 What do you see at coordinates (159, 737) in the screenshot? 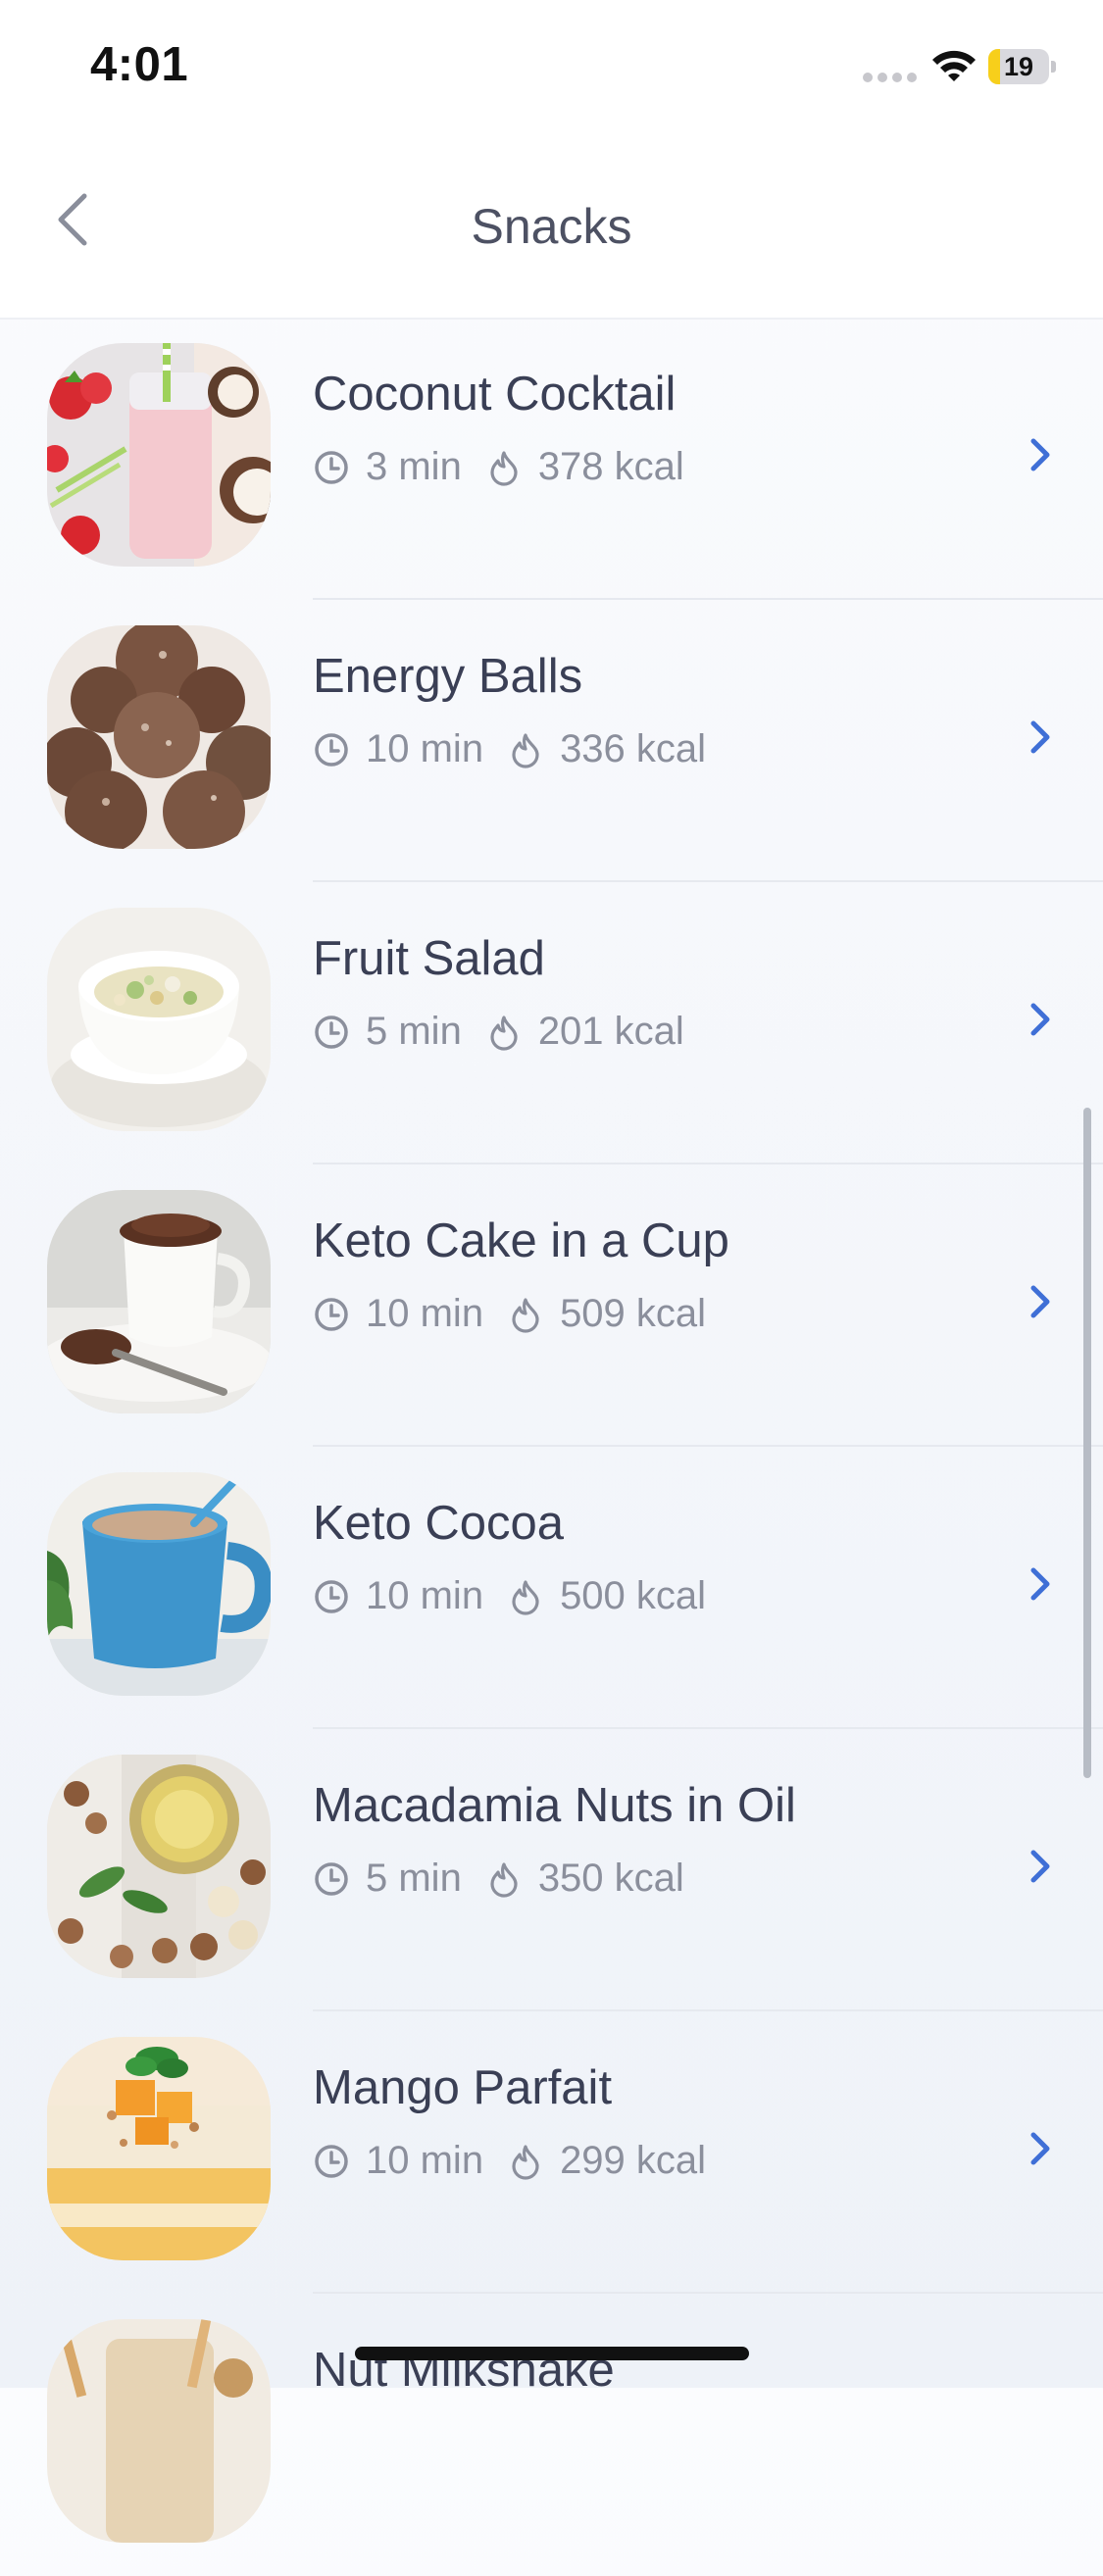
I see `energy-balls-photo` at bounding box center [159, 737].